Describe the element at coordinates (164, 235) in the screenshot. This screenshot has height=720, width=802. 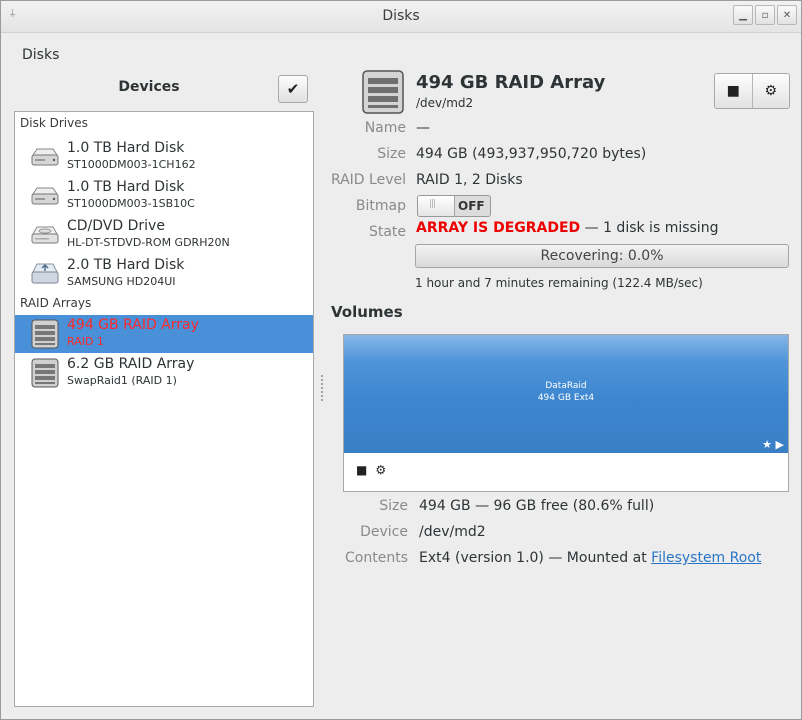
I see `device-item: CD/DVD Drive HL-DT-STDVD-ROM GDRH20N` at that location.